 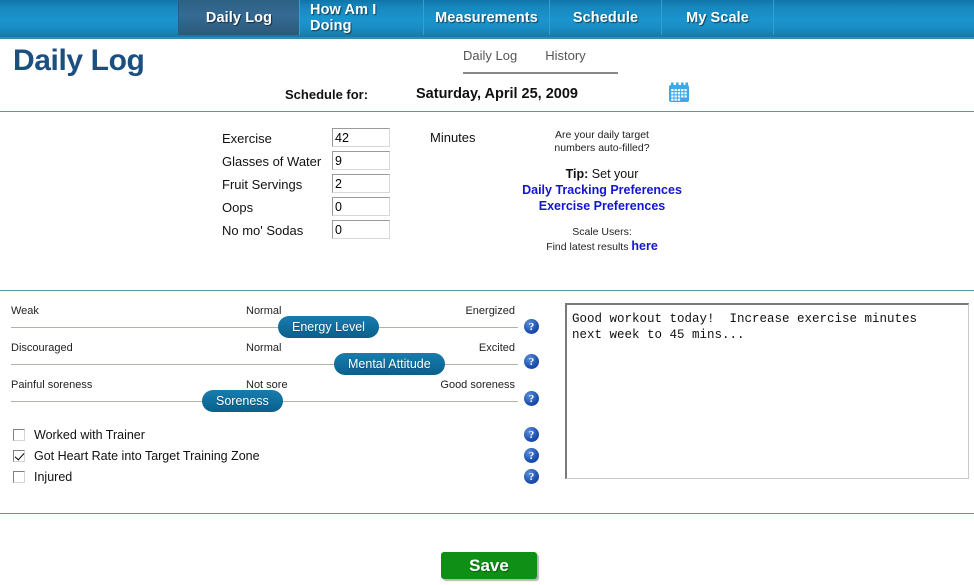 What do you see at coordinates (272, 434) in the screenshot?
I see `checkbox-row-worked-with-trainer: Worked with Trainer ?` at bounding box center [272, 434].